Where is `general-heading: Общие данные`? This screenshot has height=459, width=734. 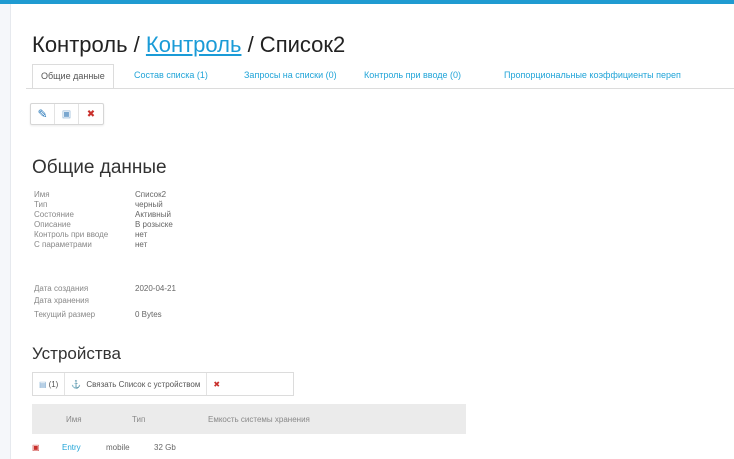
general-heading: Общие данные is located at coordinates (99, 167).